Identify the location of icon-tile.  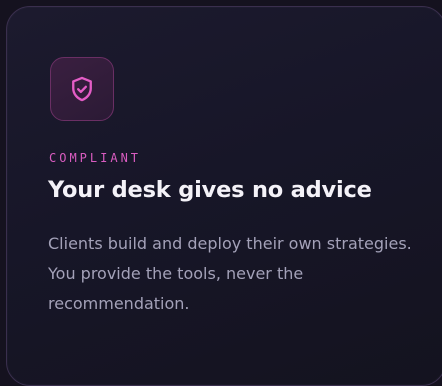
(82, 89).